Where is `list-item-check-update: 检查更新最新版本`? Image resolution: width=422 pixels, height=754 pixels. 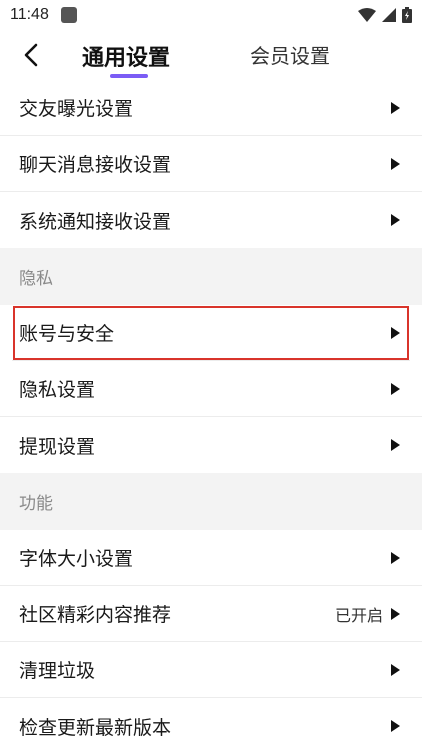 list-item-check-update: 检查更新最新版本 is located at coordinates (211, 726).